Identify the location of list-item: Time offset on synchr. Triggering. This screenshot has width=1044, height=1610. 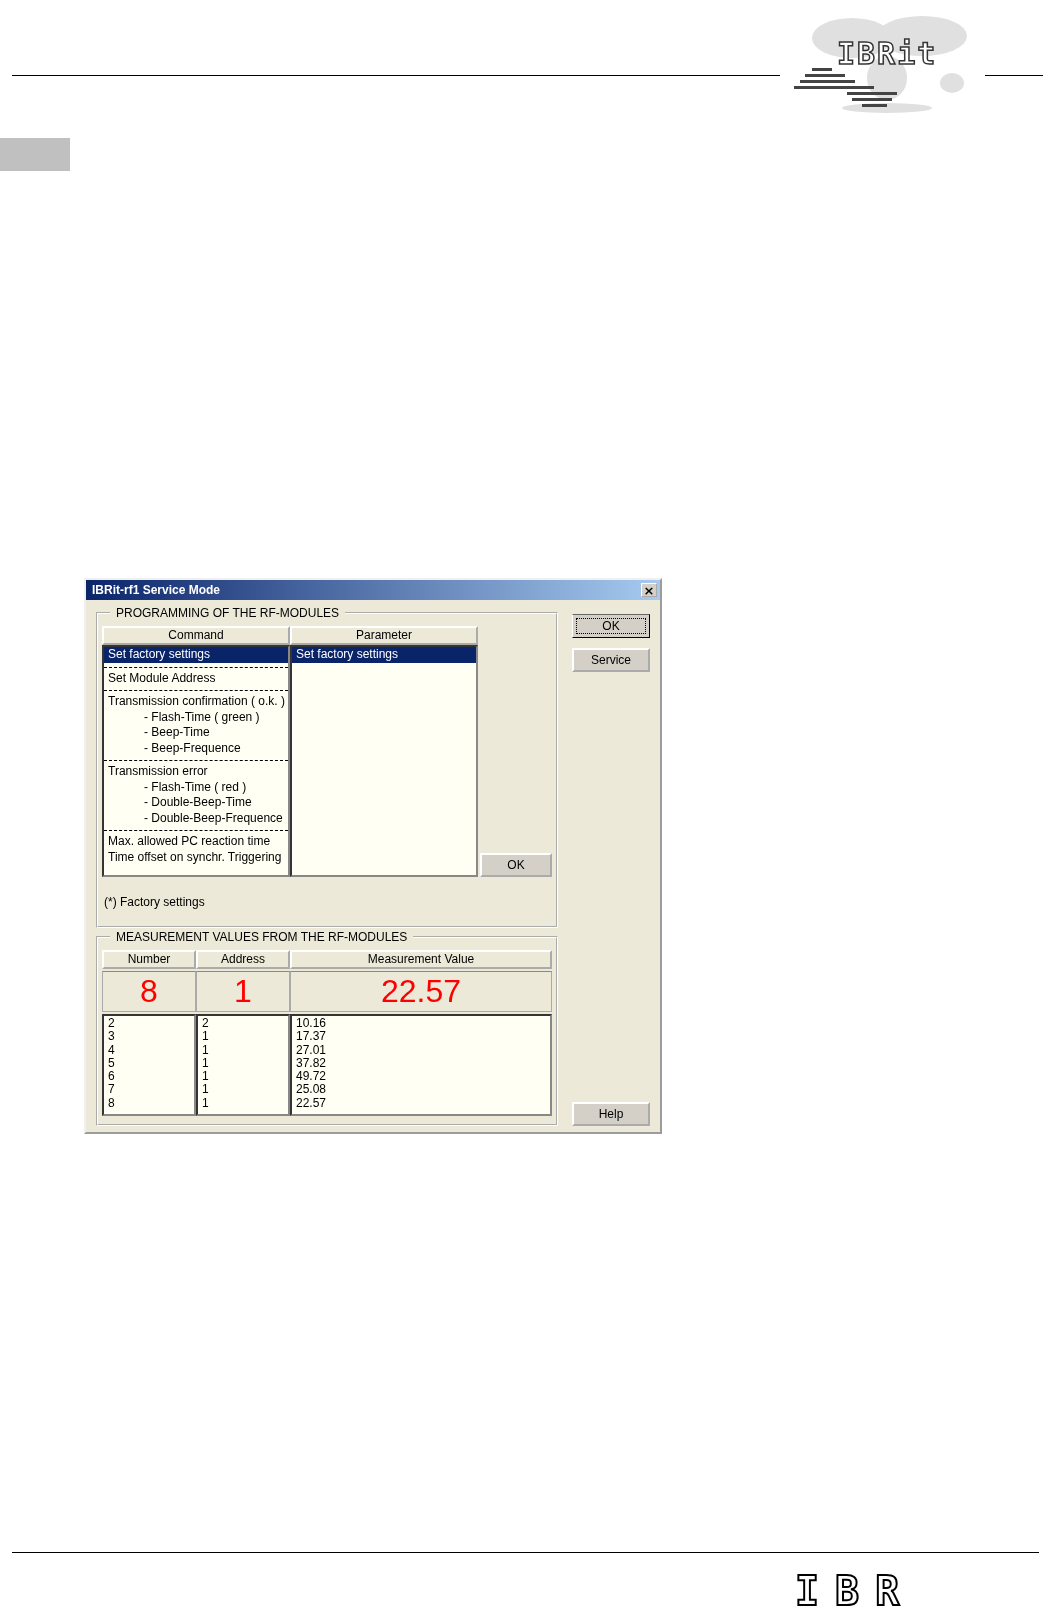
(195, 857).